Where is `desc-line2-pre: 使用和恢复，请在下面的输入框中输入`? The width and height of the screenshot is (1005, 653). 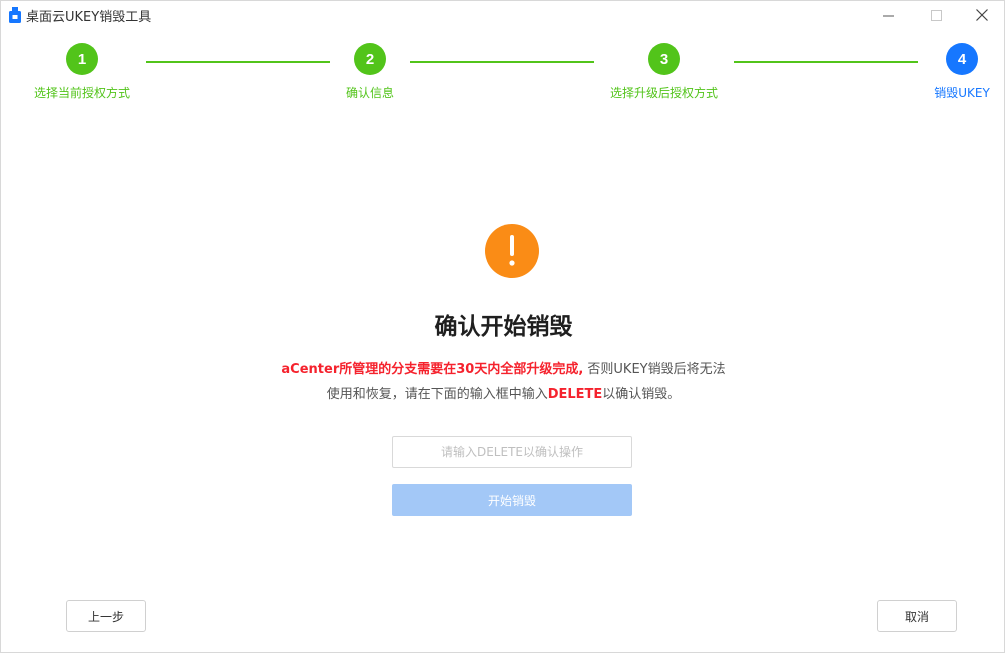 desc-line2-pre: 使用和恢复，请在下面的输入框中输入 is located at coordinates (437, 394).